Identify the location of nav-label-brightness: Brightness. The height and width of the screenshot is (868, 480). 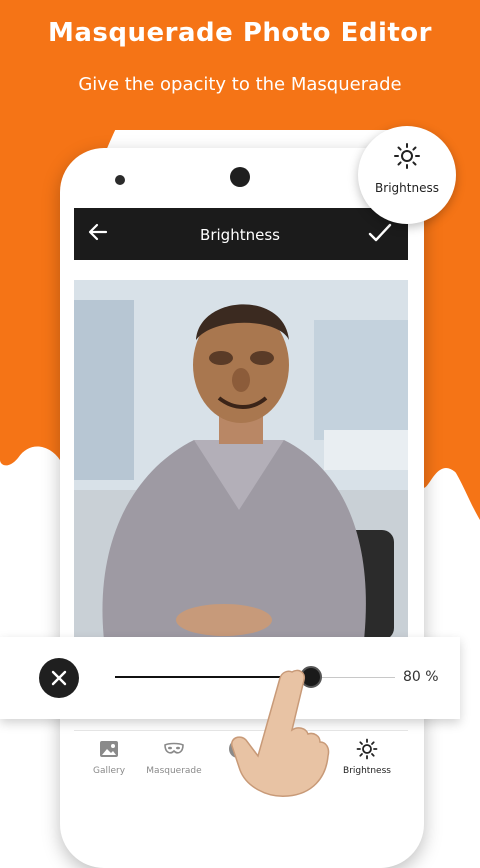
(367, 771).